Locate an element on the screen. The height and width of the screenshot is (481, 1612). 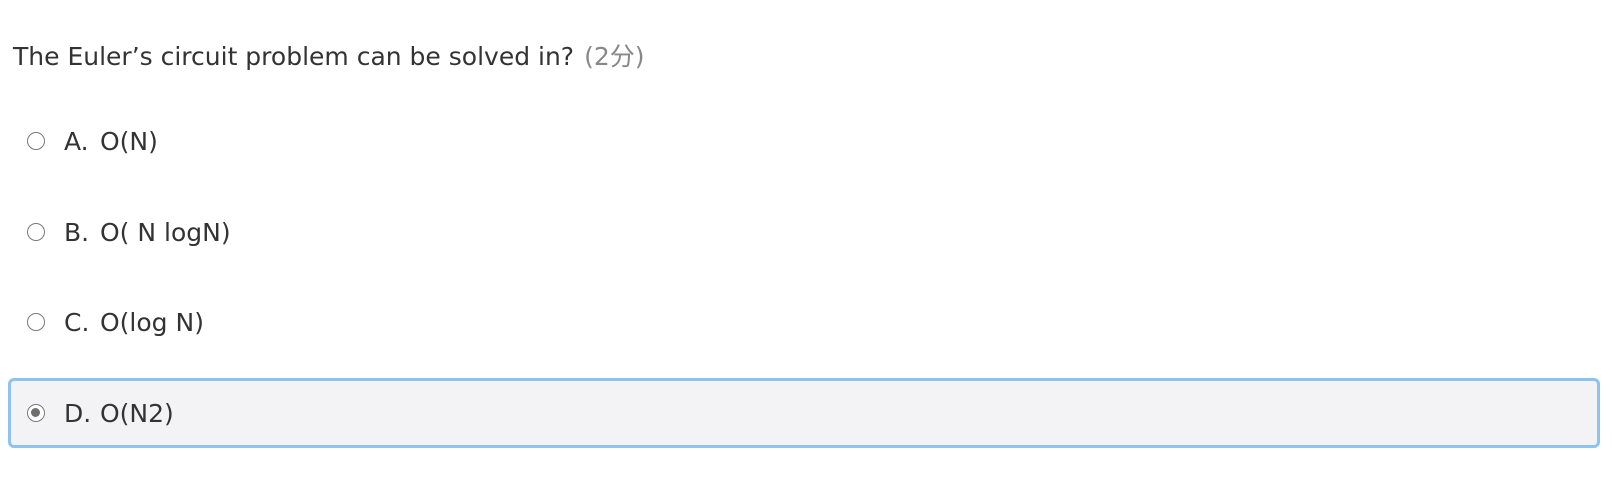
option-c: C. O(log N) is located at coordinates (804, 322).